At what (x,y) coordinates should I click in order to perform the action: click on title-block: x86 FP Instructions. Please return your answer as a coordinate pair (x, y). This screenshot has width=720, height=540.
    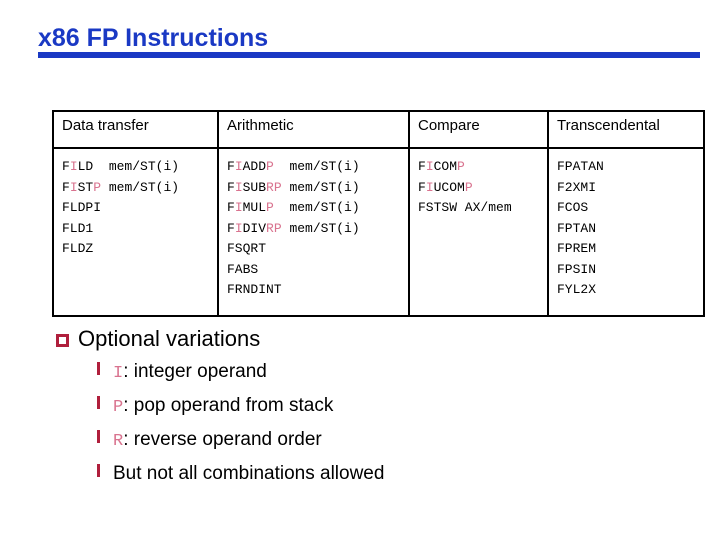
    Looking at the image, I should click on (370, 38).